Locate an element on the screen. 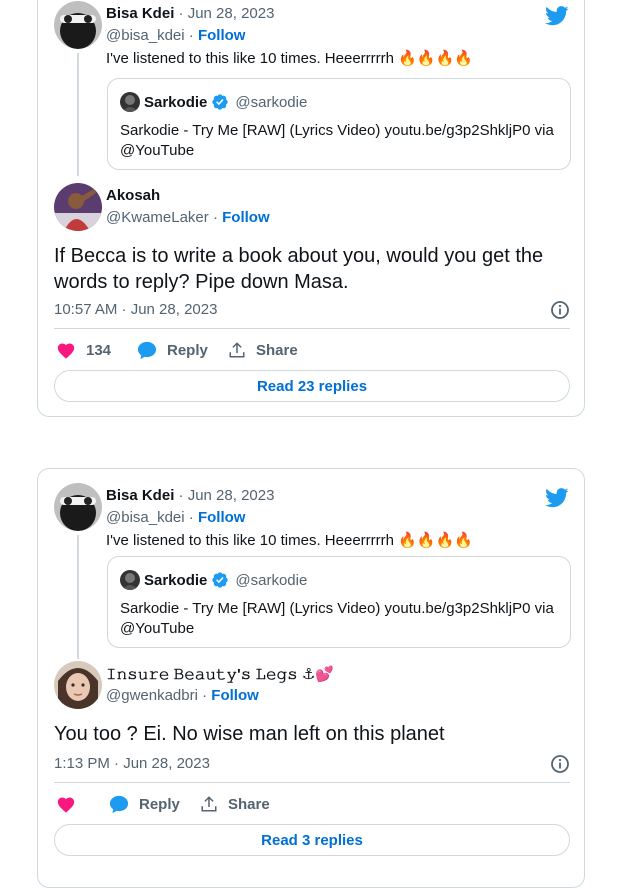 This screenshot has width=637, height=888. author-handle: @KwameLaker is located at coordinates (157, 217).